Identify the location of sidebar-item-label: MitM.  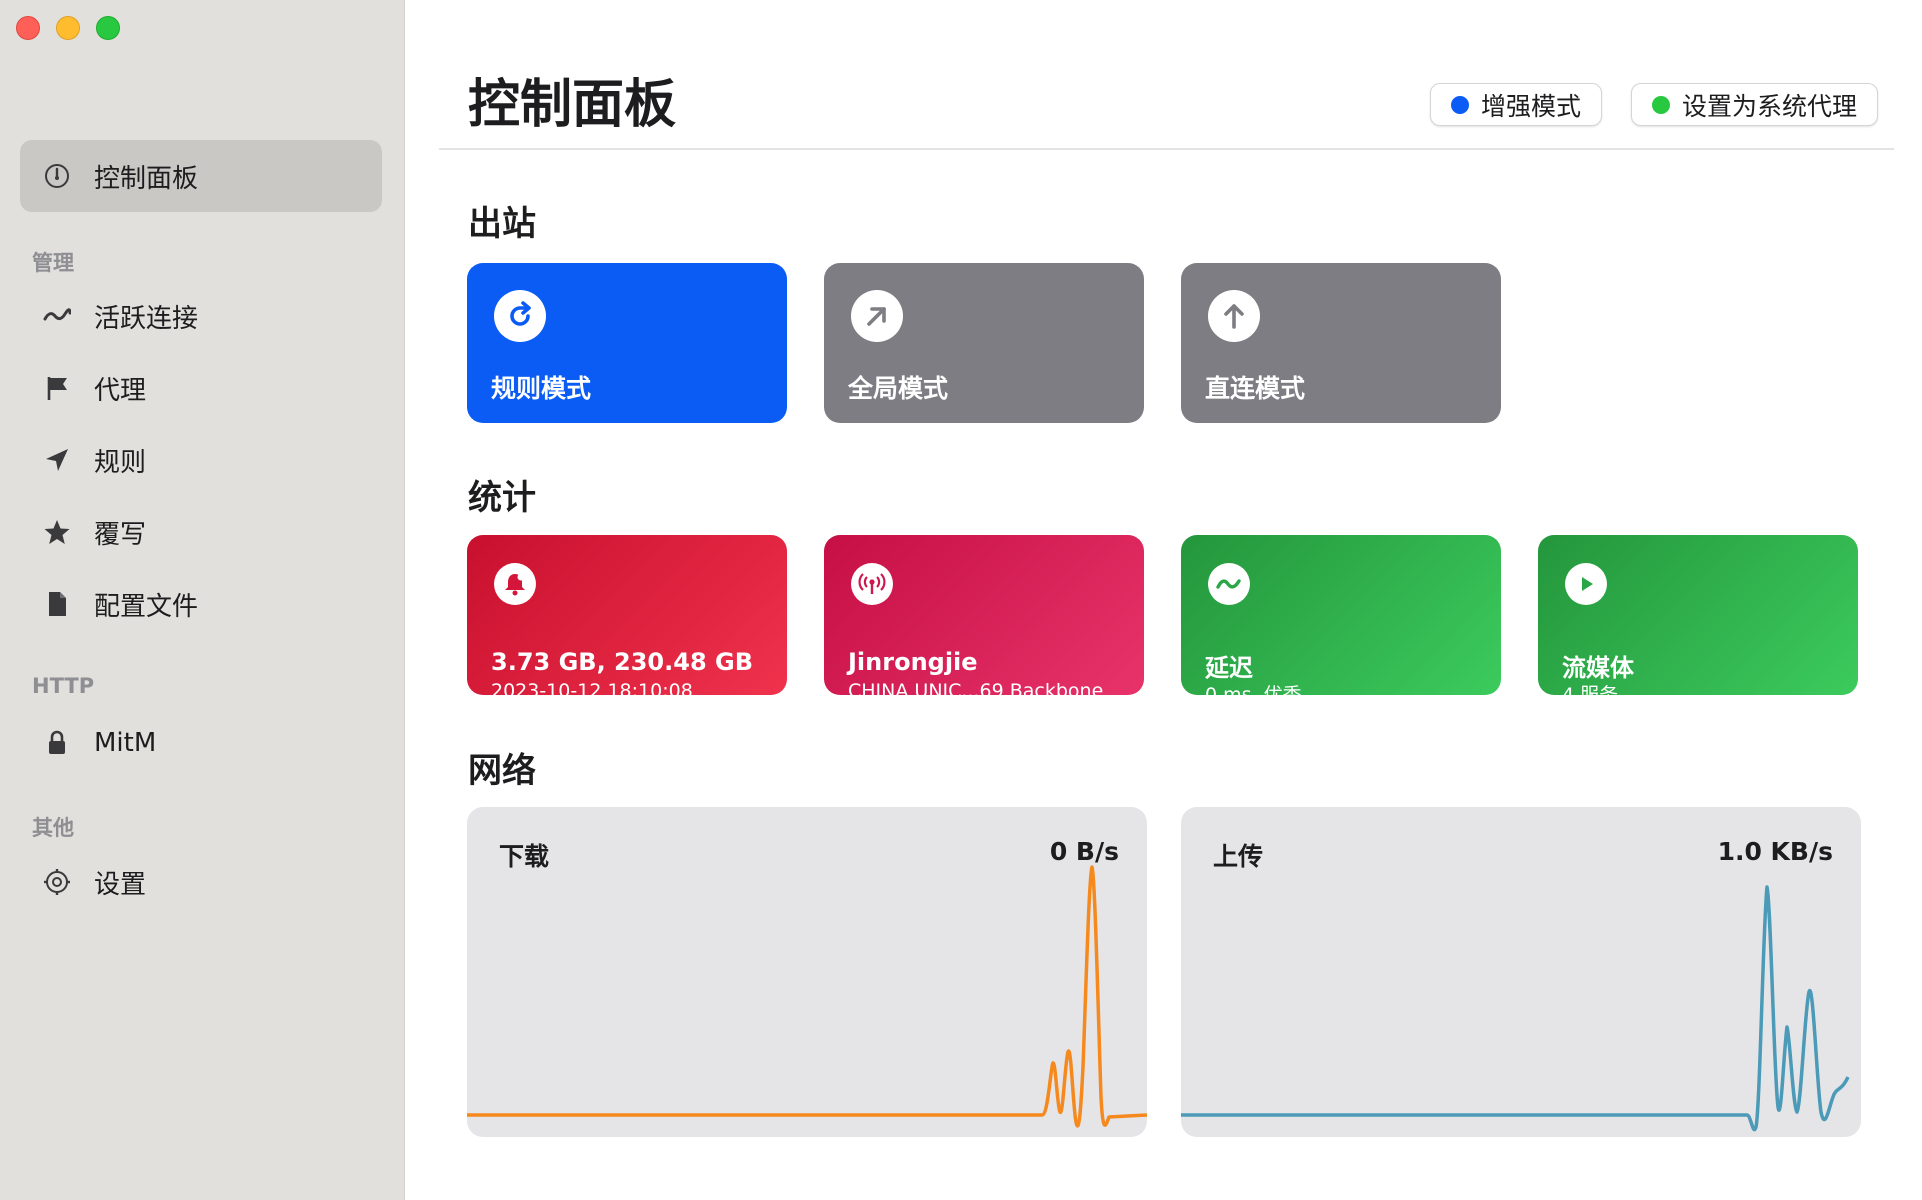
(125, 743).